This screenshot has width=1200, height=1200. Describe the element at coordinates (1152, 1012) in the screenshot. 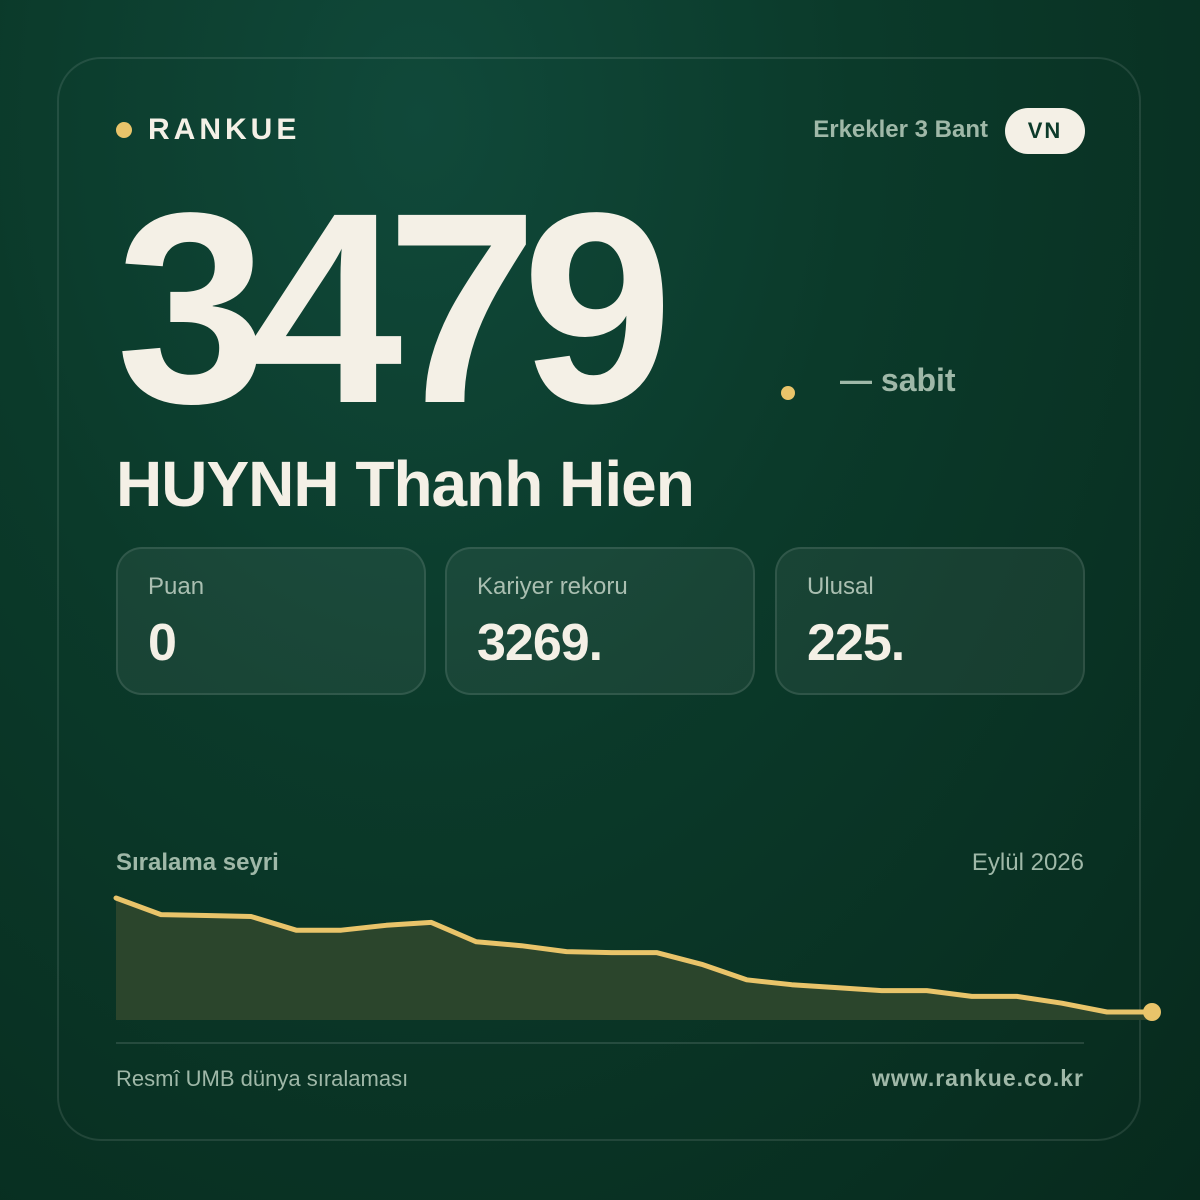

I see `chart-current-point` at that location.